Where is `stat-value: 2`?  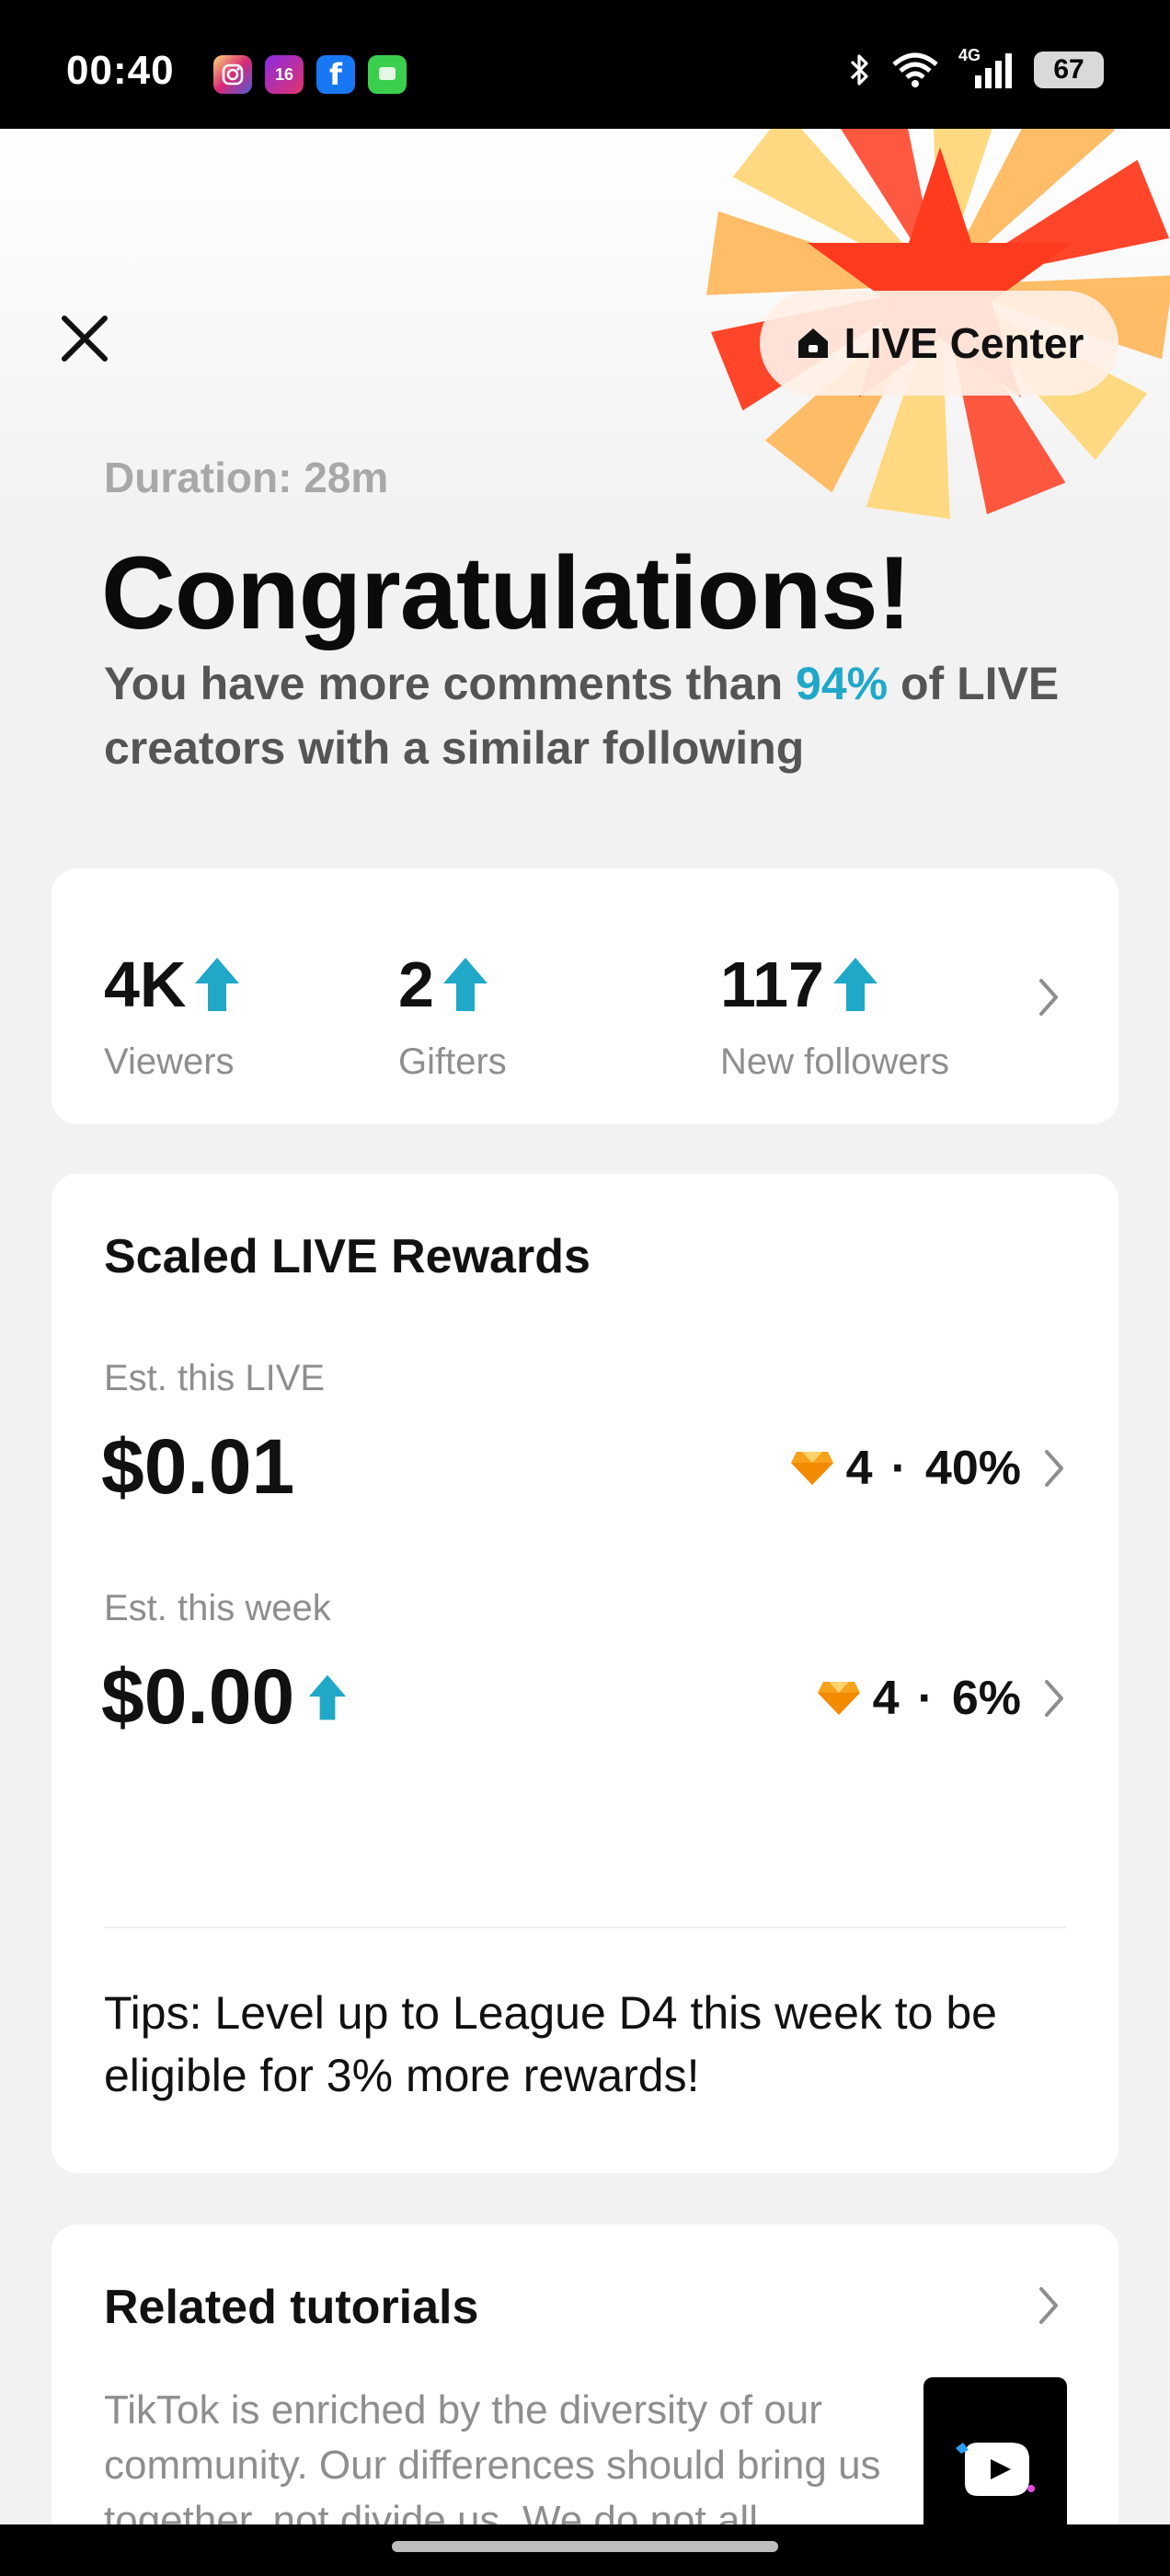
stat-value: 2 is located at coordinates (416, 984).